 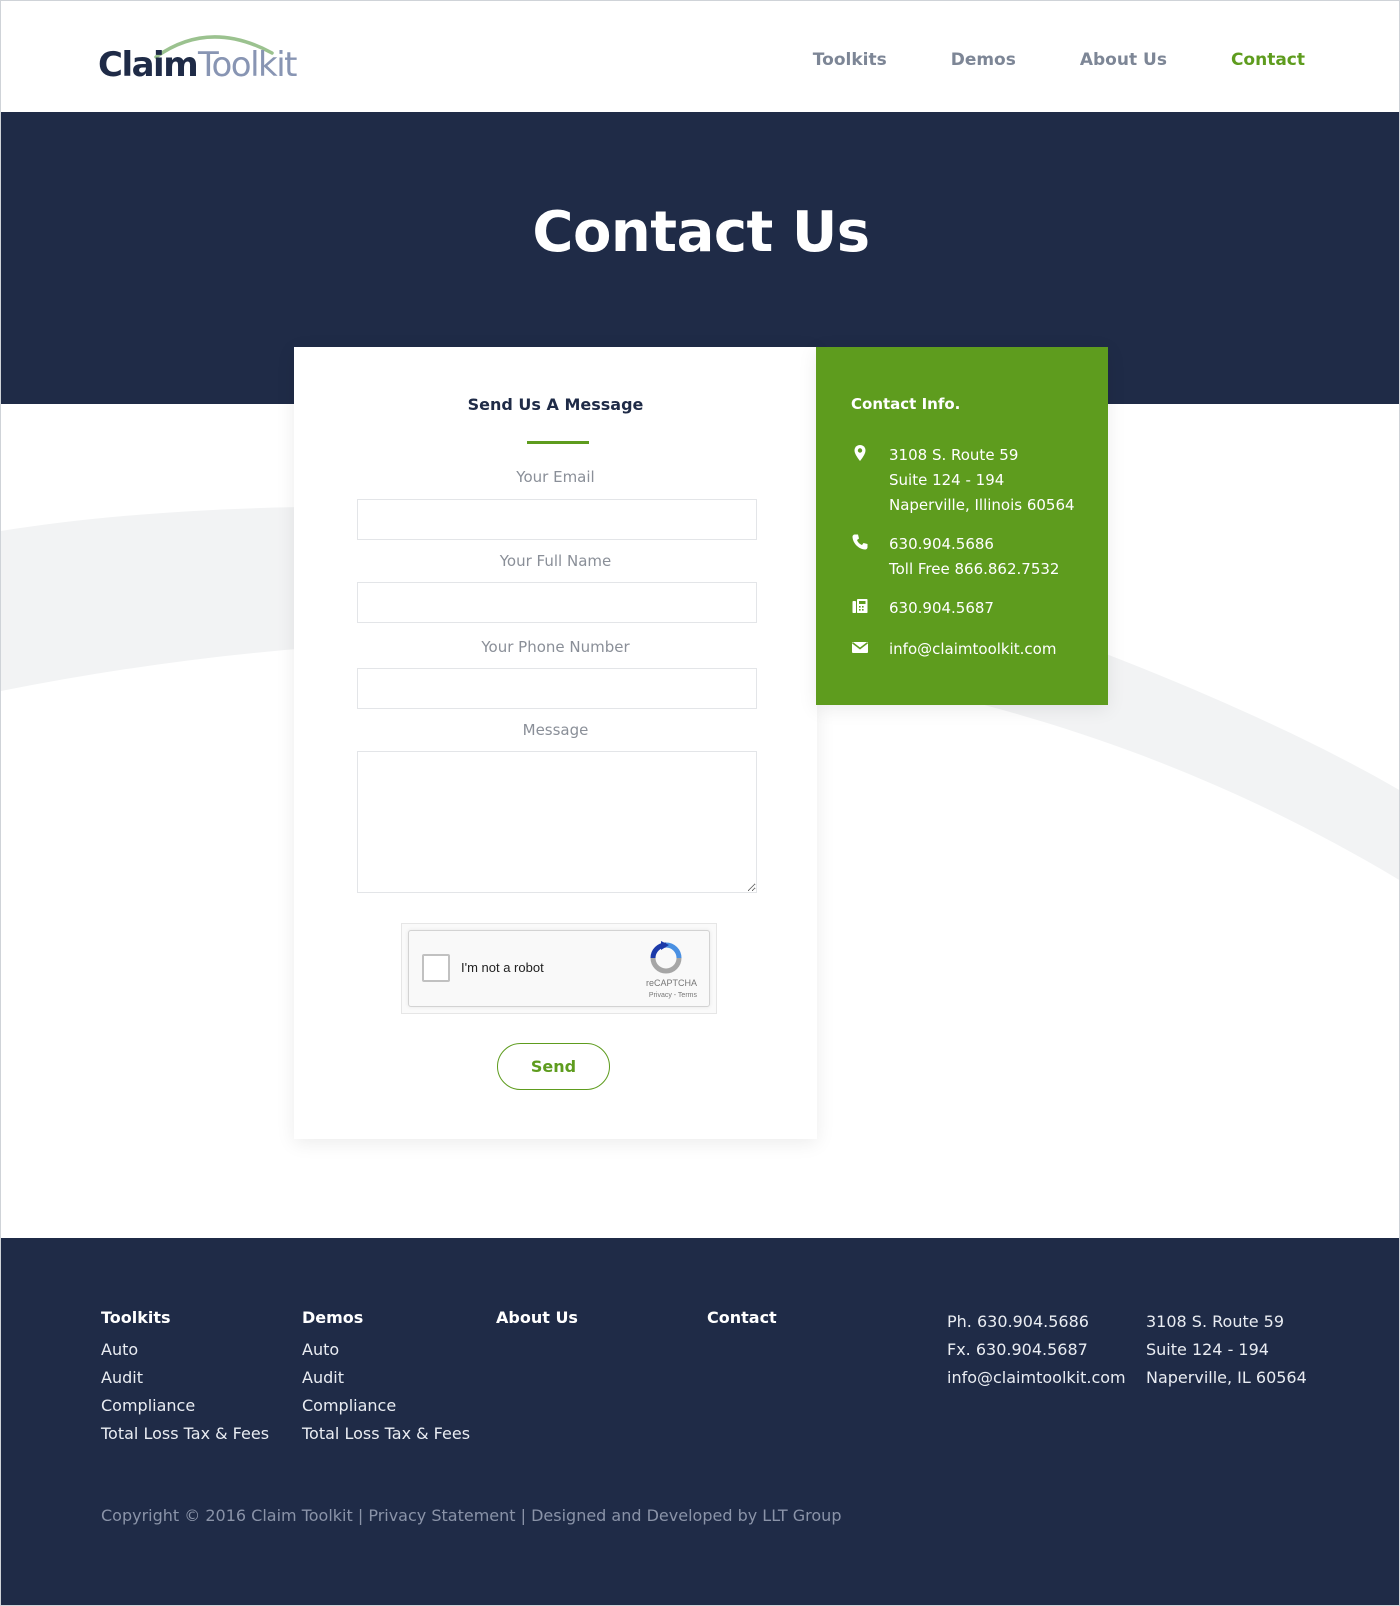 I want to click on address-line-2: Suite 124 - 194, so click(x=947, y=480).